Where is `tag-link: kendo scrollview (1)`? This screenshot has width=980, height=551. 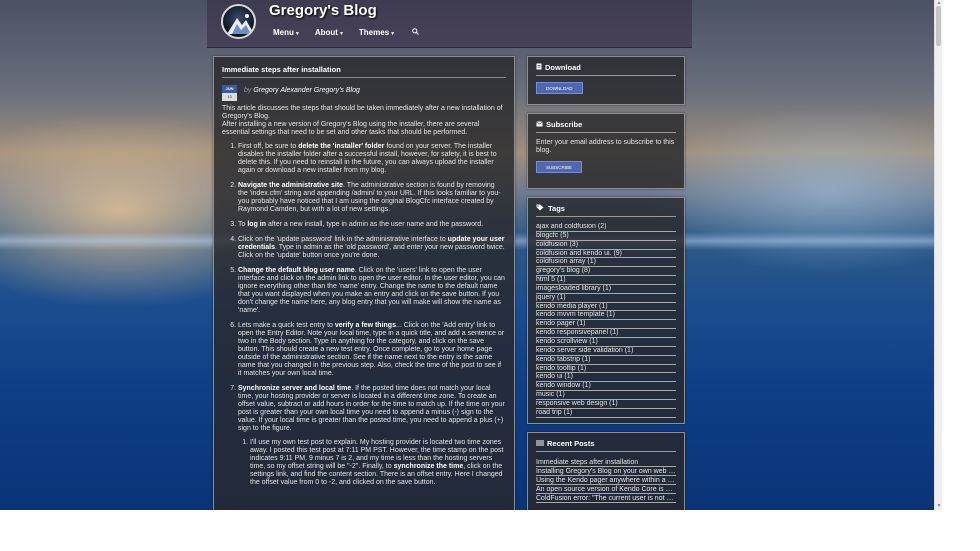 tag-link: kendo scrollview (1) is located at coordinates (606, 342).